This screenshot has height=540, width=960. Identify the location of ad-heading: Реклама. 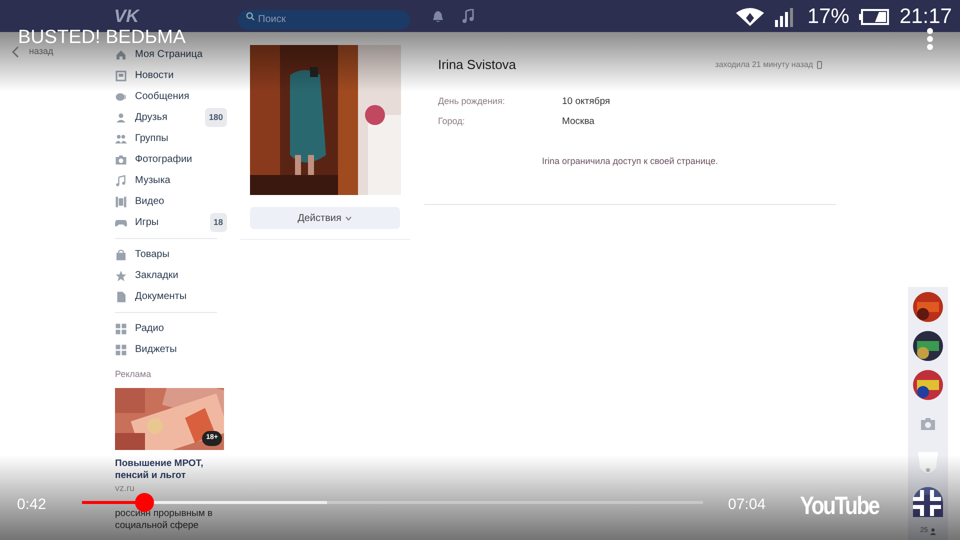
(133, 374).